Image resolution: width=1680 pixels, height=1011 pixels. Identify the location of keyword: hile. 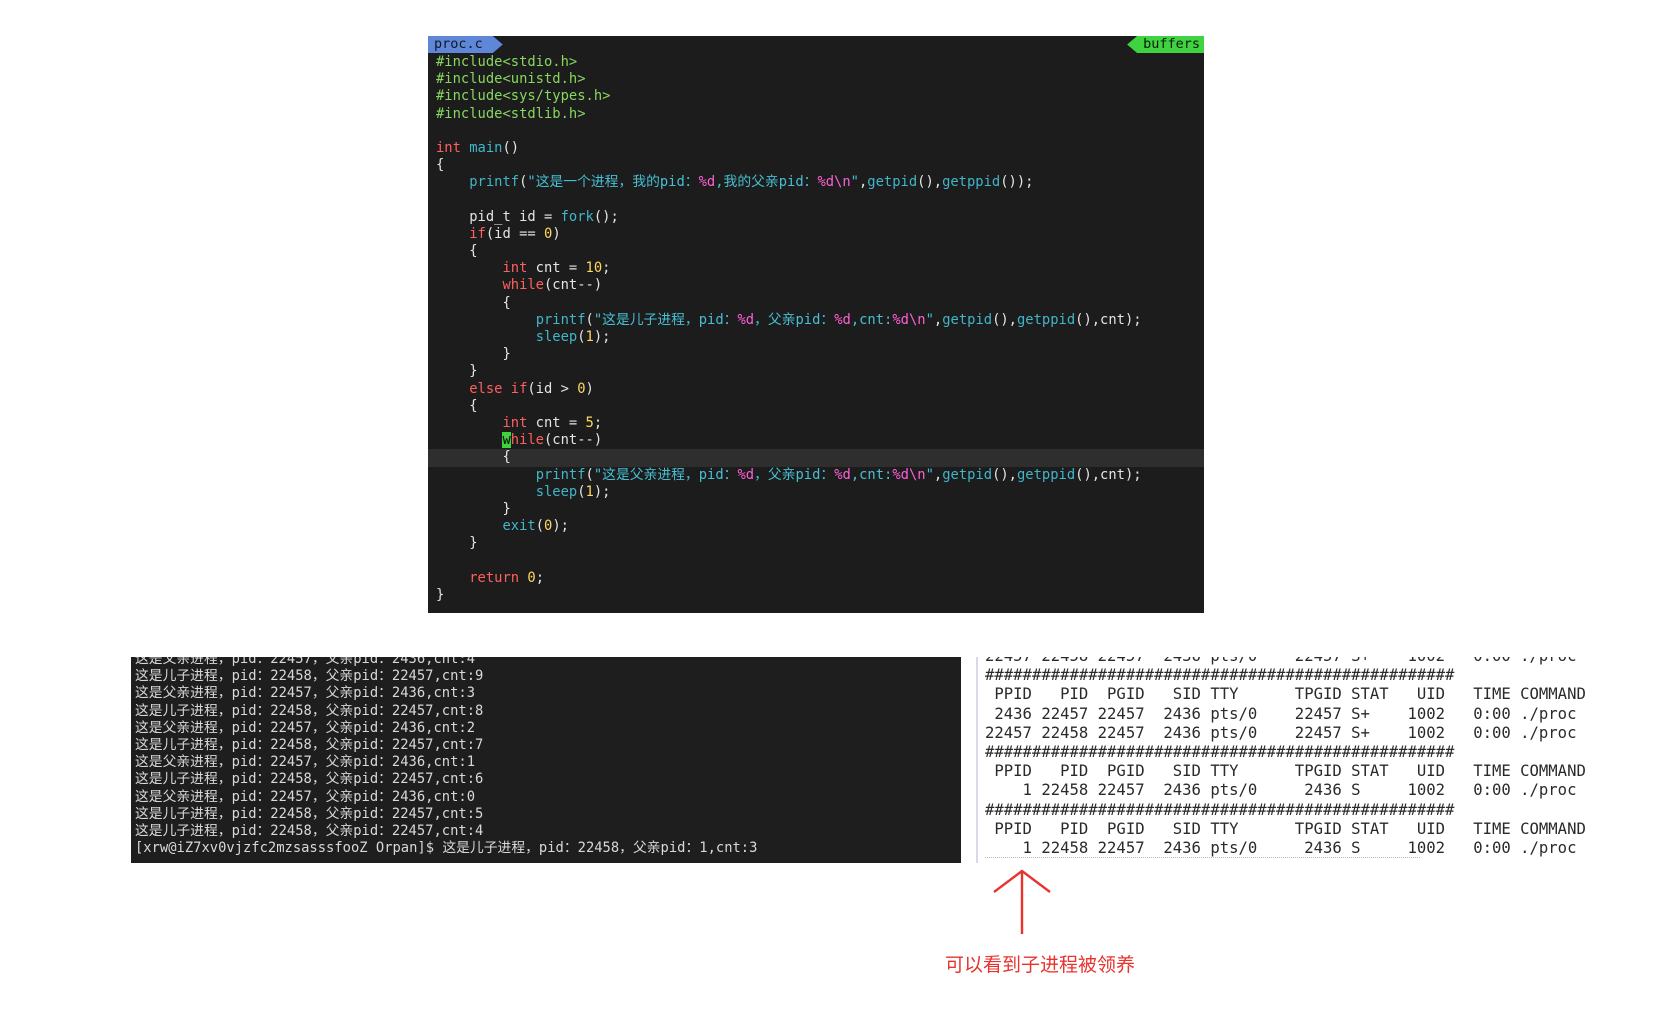
(527, 440).